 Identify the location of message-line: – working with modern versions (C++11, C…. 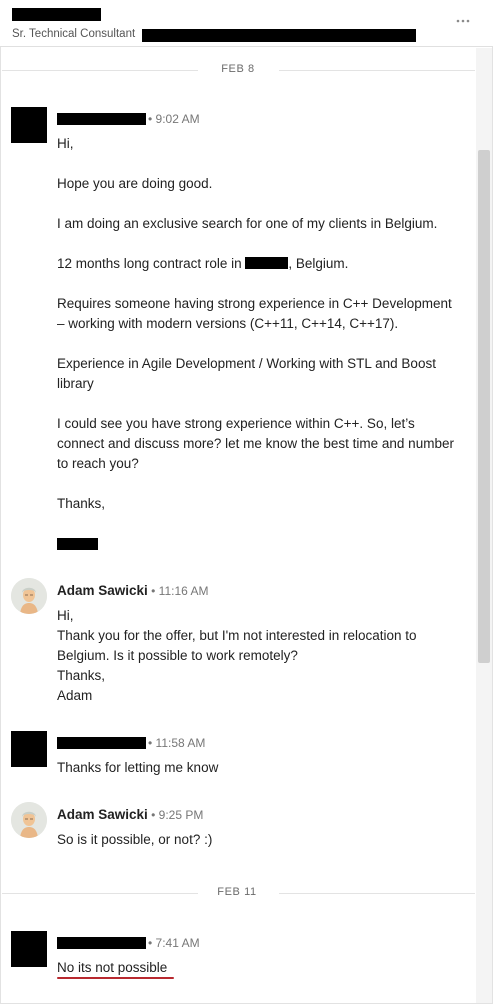
(228, 323).